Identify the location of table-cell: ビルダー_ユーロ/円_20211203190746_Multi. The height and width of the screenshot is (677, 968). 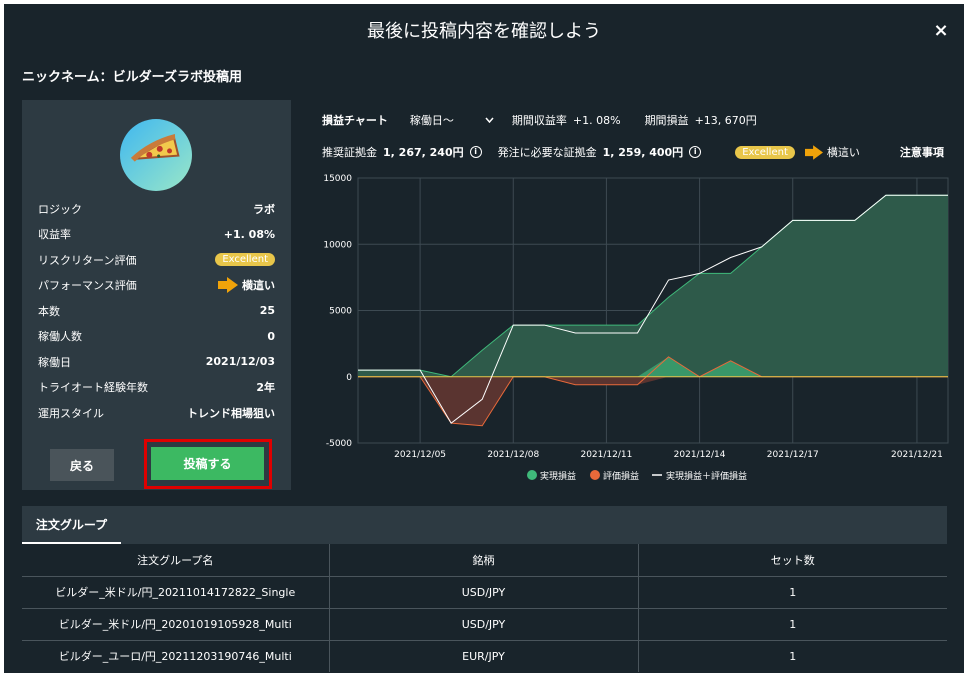
(176, 655).